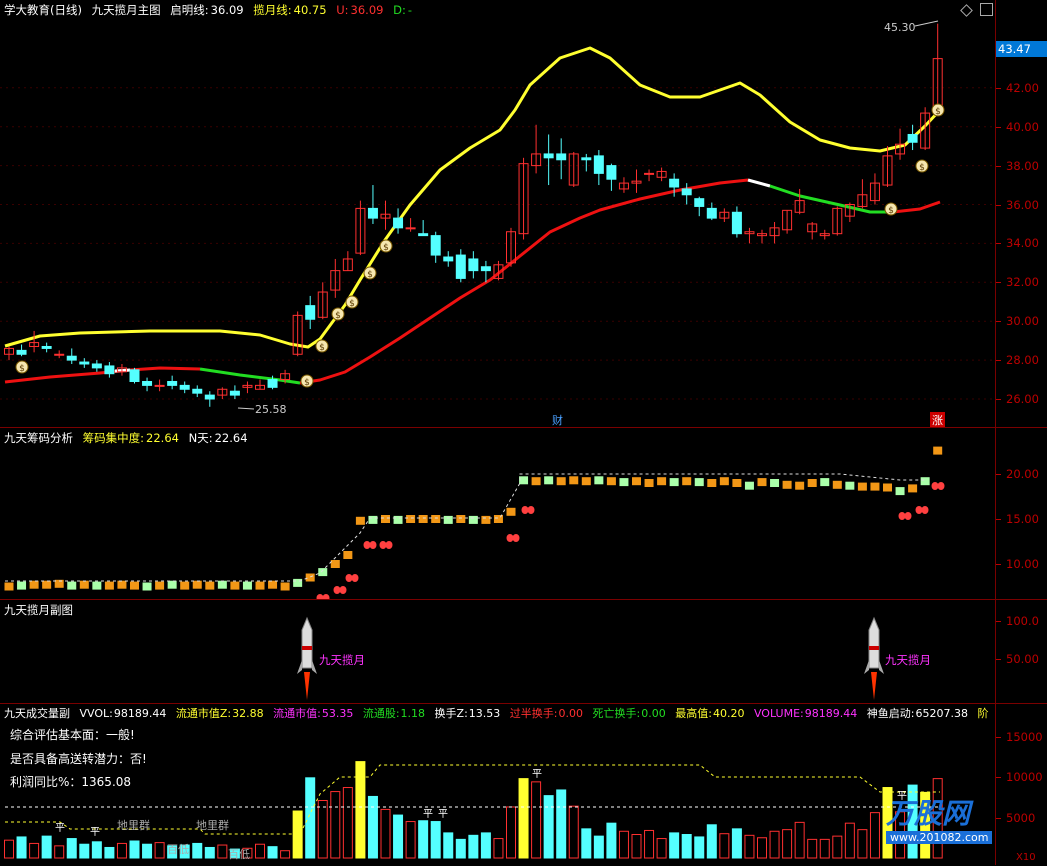  Describe the element at coordinates (1022, 165) in the screenshot. I see `price-tick: 38.00` at that location.